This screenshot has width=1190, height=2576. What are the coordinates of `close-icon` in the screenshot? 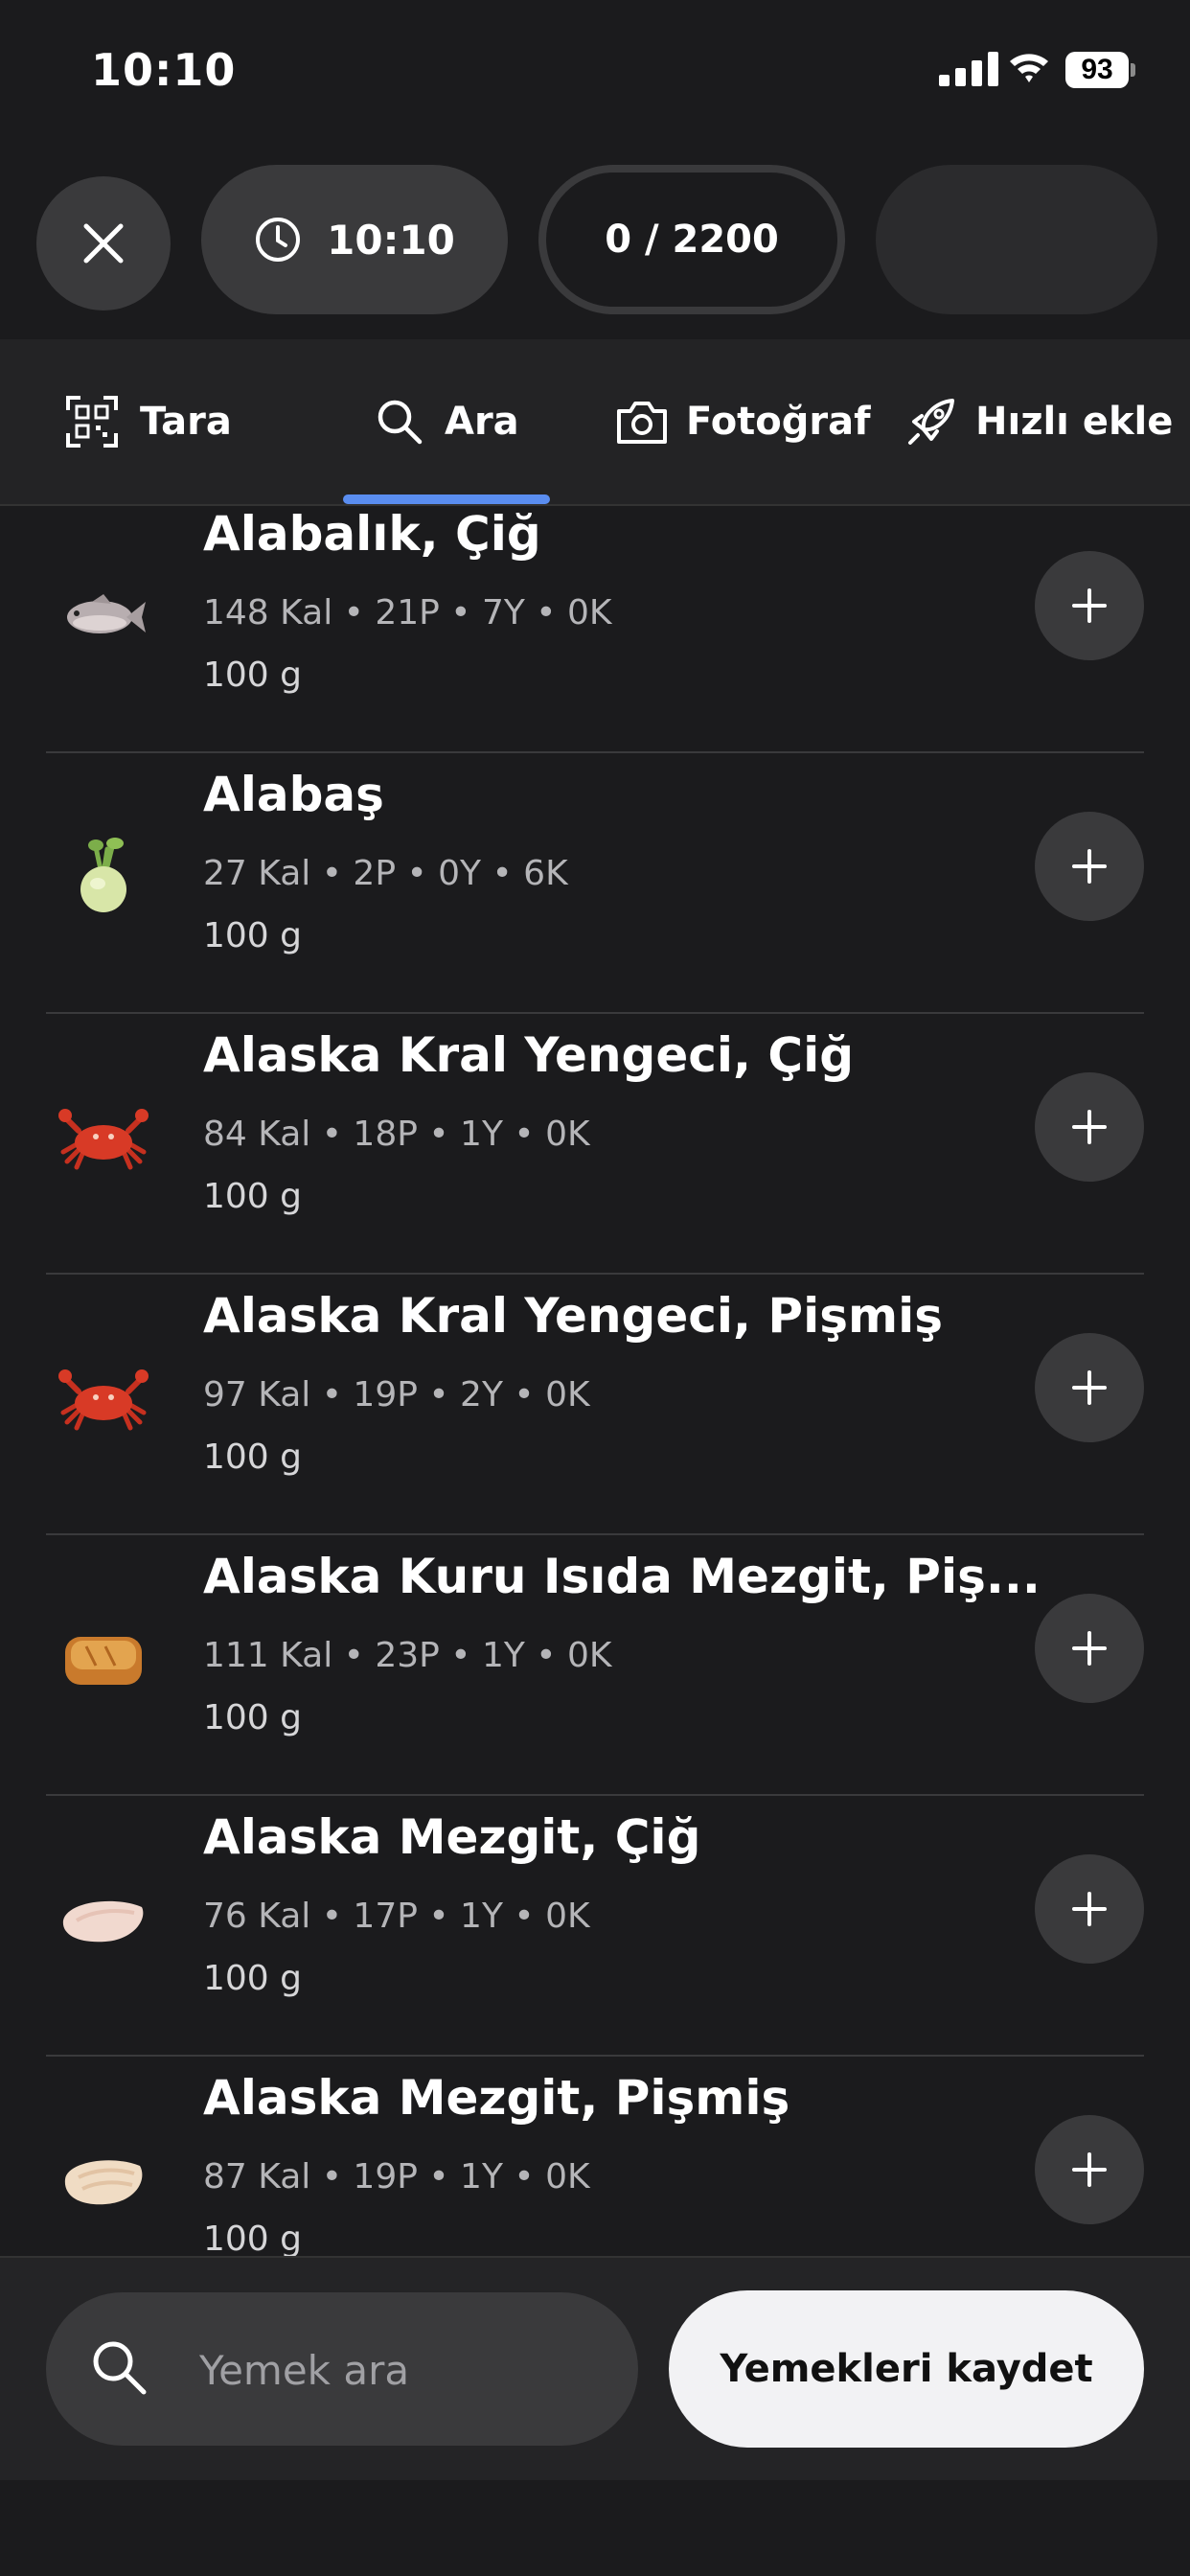 It's located at (103, 243).